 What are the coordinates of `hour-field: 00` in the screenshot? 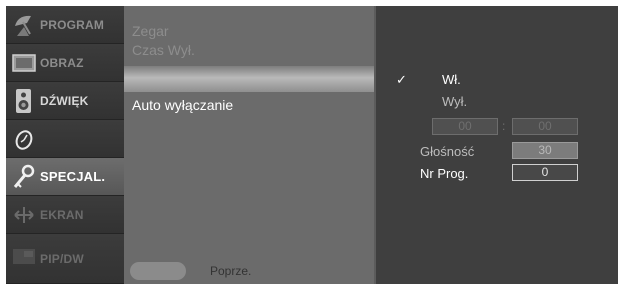 It's located at (465, 126).